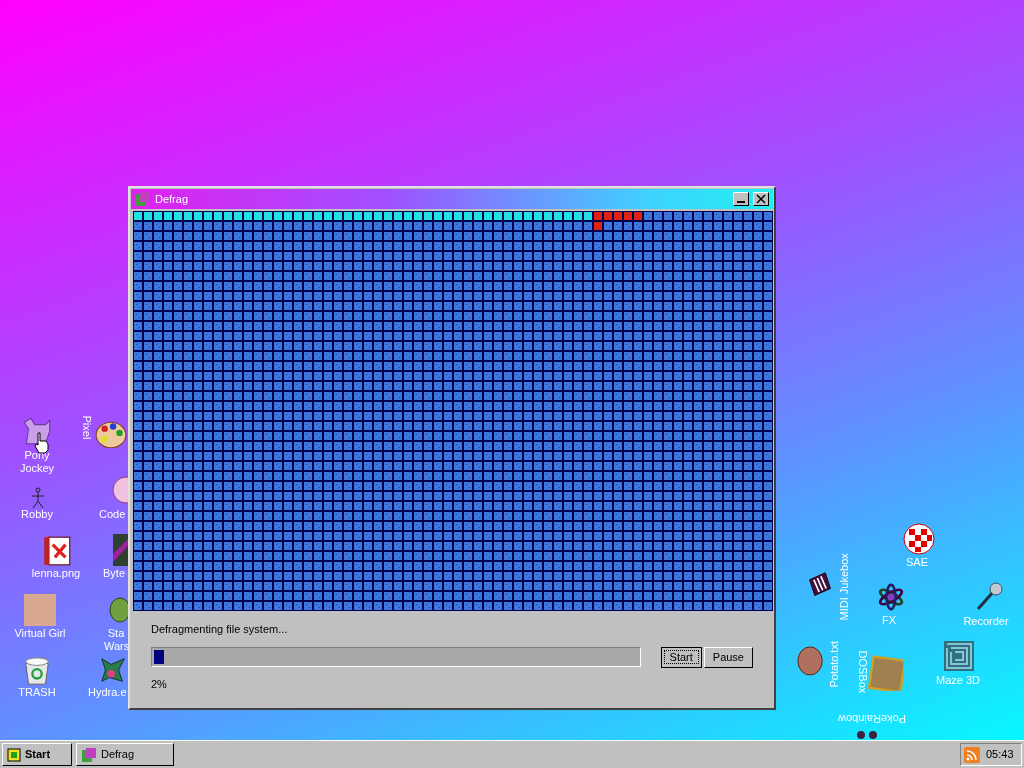 Image resolution: width=1024 pixels, height=768 pixels. What do you see at coordinates (113, 514) in the screenshot?
I see `icon-label: Code` at bounding box center [113, 514].